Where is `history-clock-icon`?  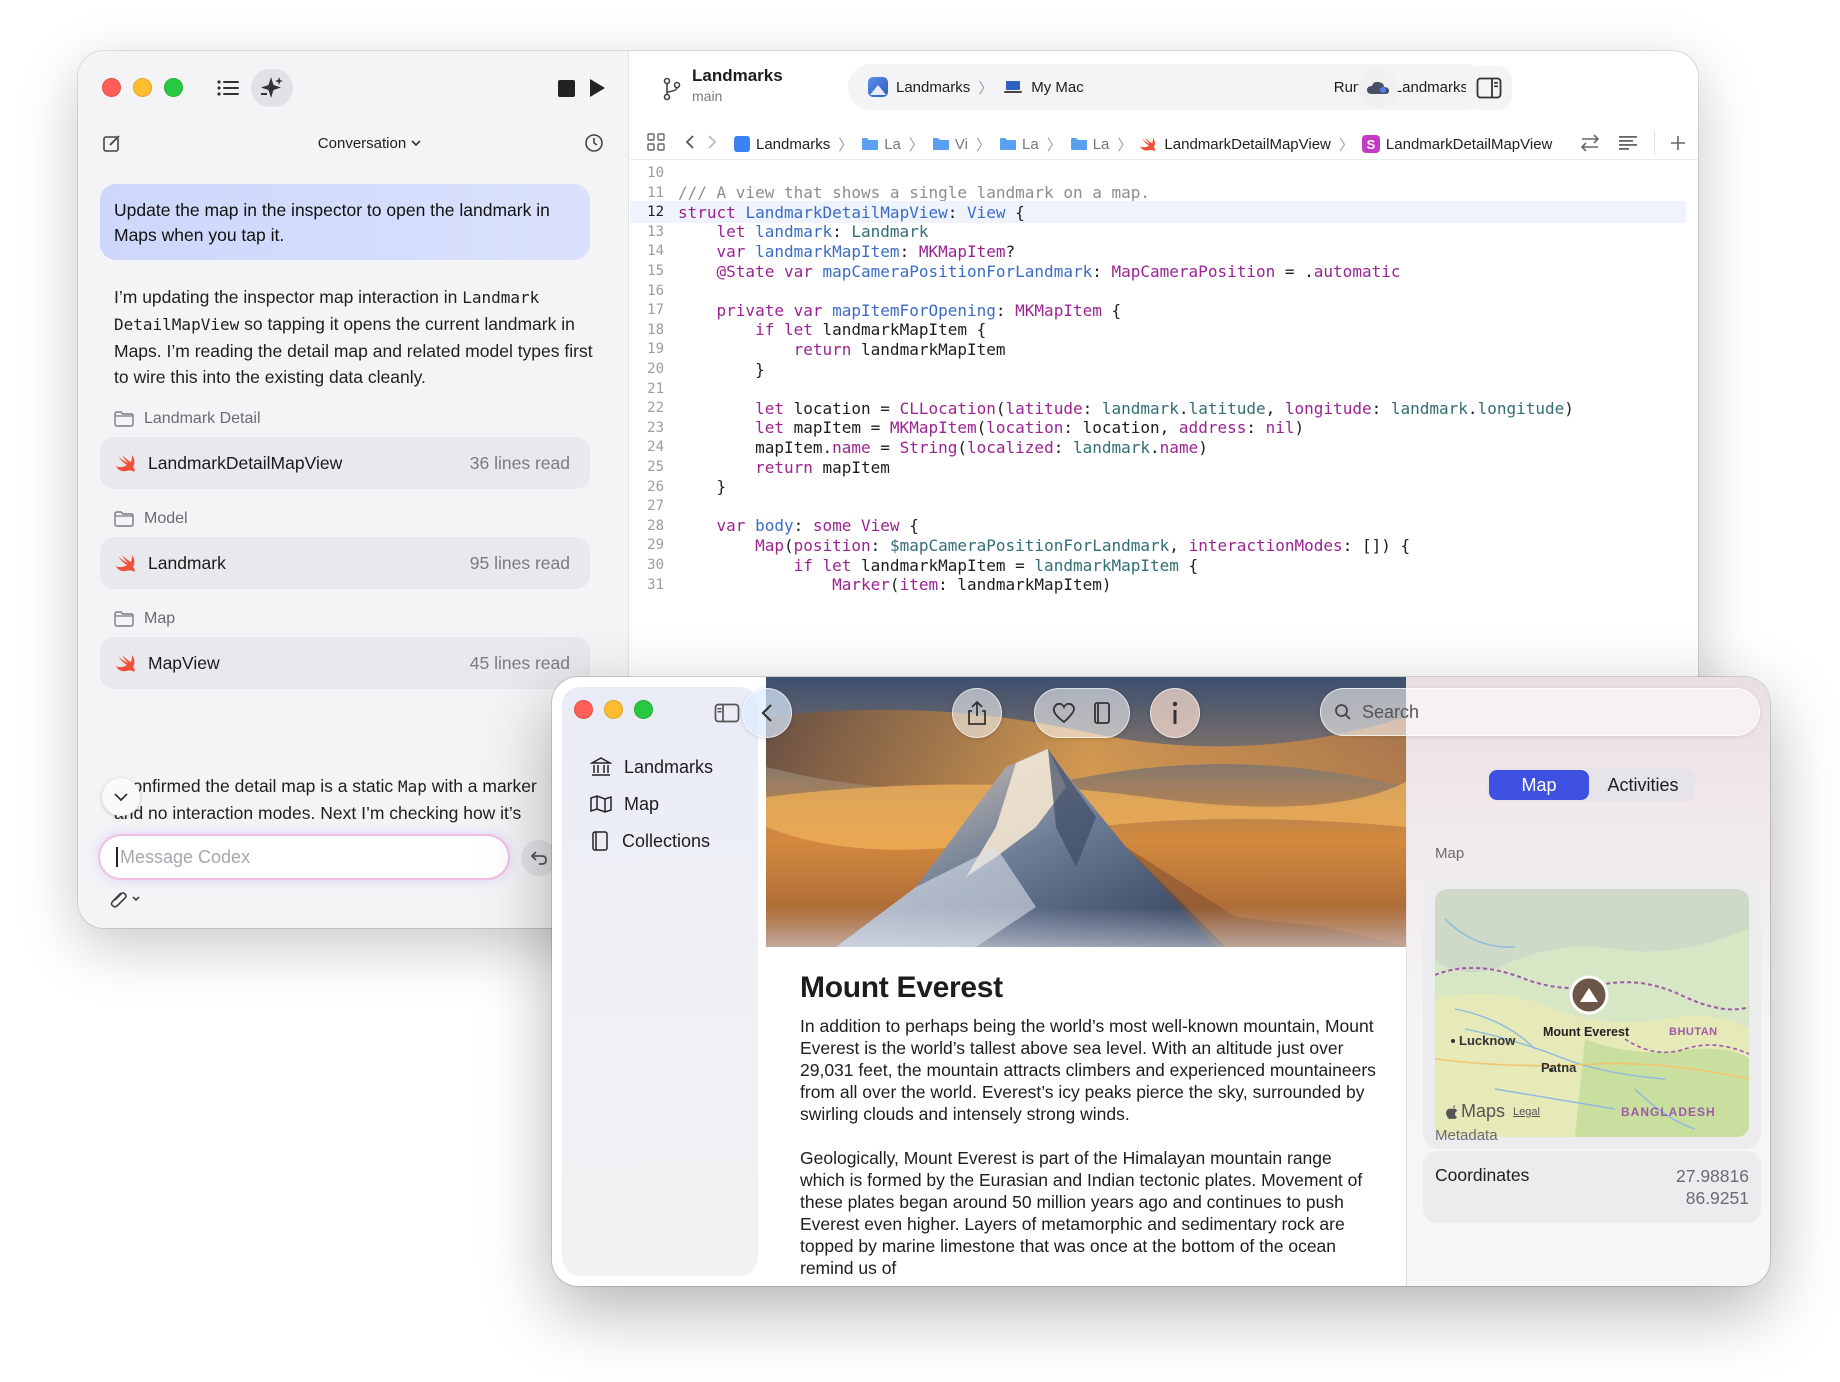 history-clock-icon is located at coordinates (594, 143).